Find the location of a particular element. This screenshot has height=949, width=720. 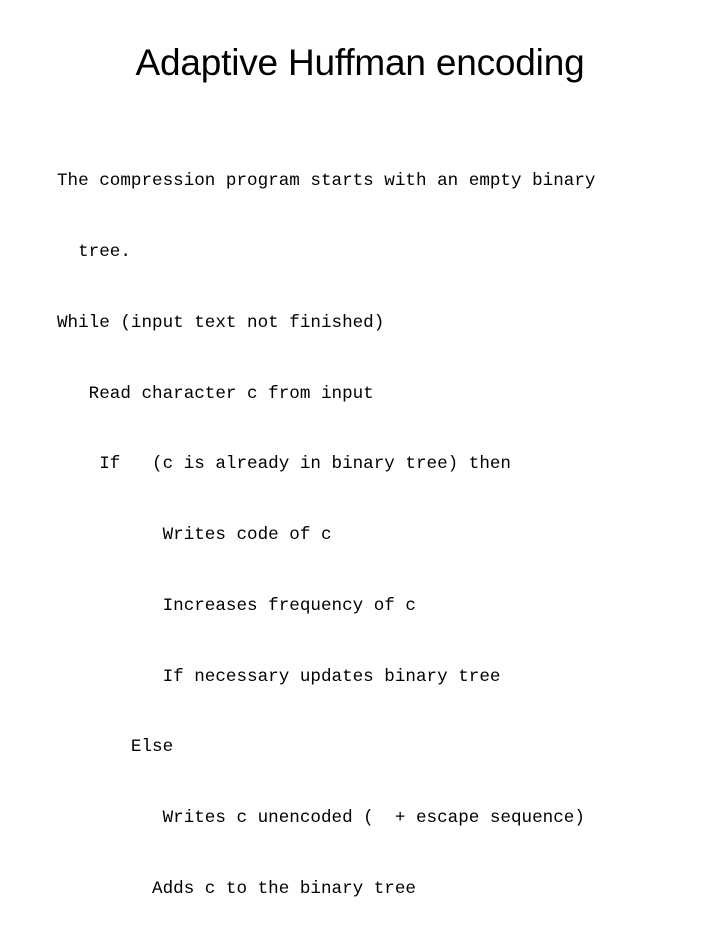

code-line: Read character c from input is located at coordinates (215, 393).